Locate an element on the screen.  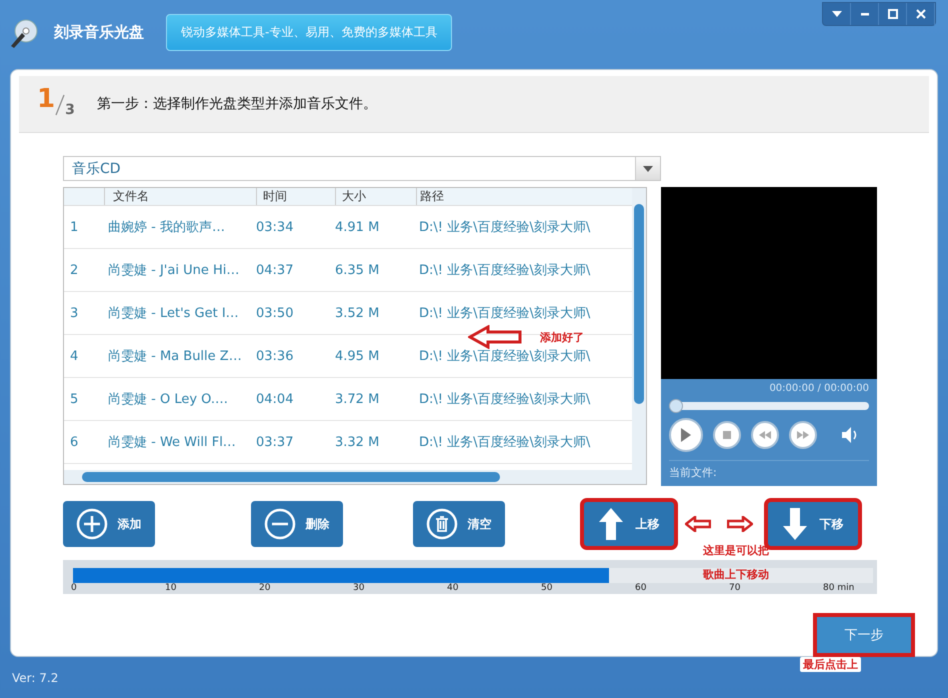
table-cell-text: 6 is located at coordinates (74, 442).